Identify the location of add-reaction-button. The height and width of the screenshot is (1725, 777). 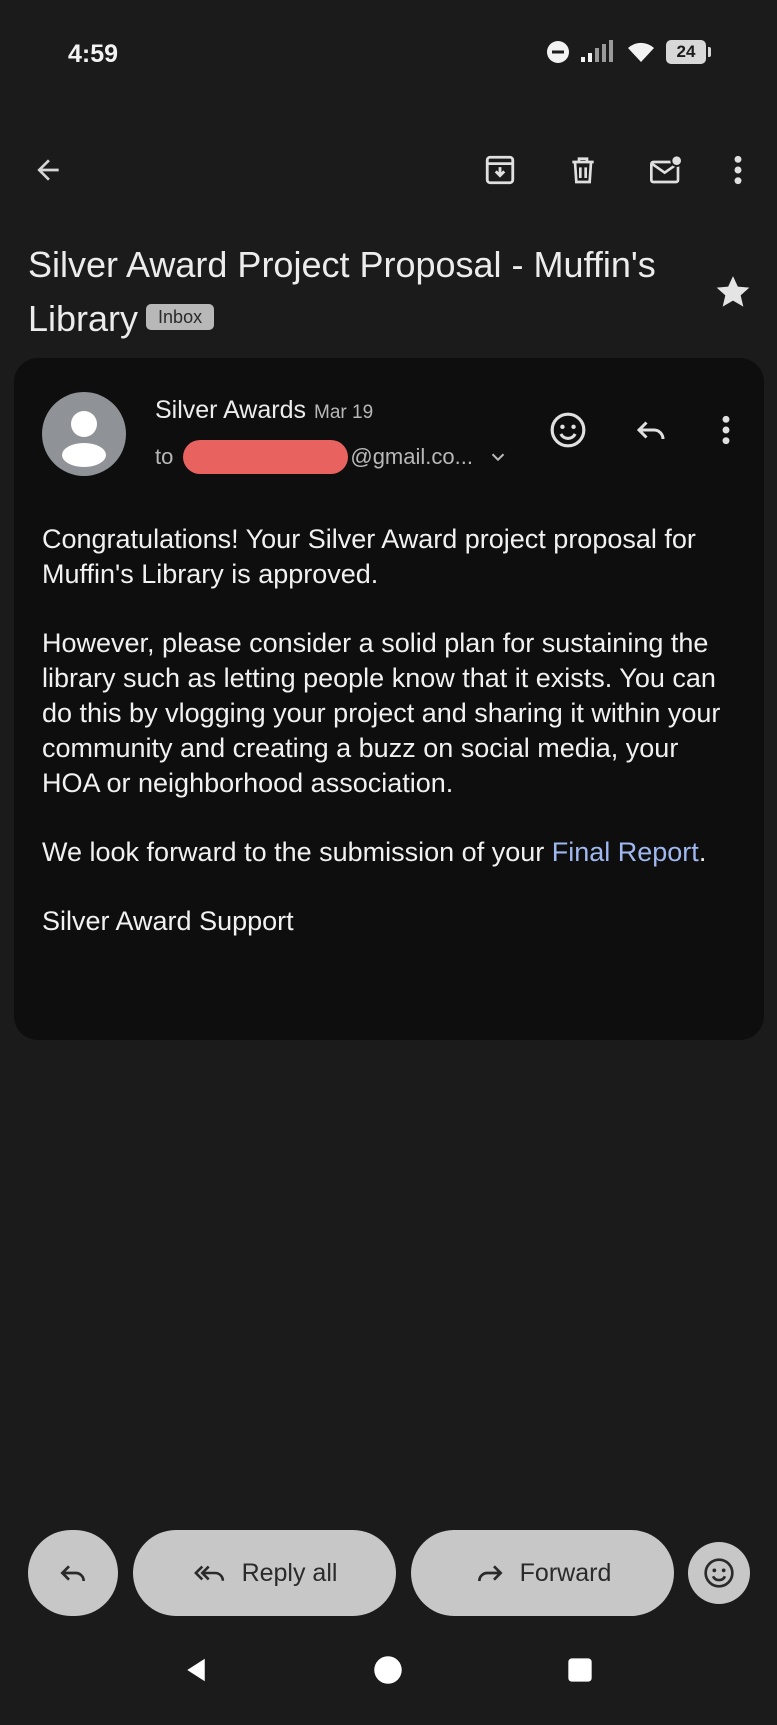
(568, 430).